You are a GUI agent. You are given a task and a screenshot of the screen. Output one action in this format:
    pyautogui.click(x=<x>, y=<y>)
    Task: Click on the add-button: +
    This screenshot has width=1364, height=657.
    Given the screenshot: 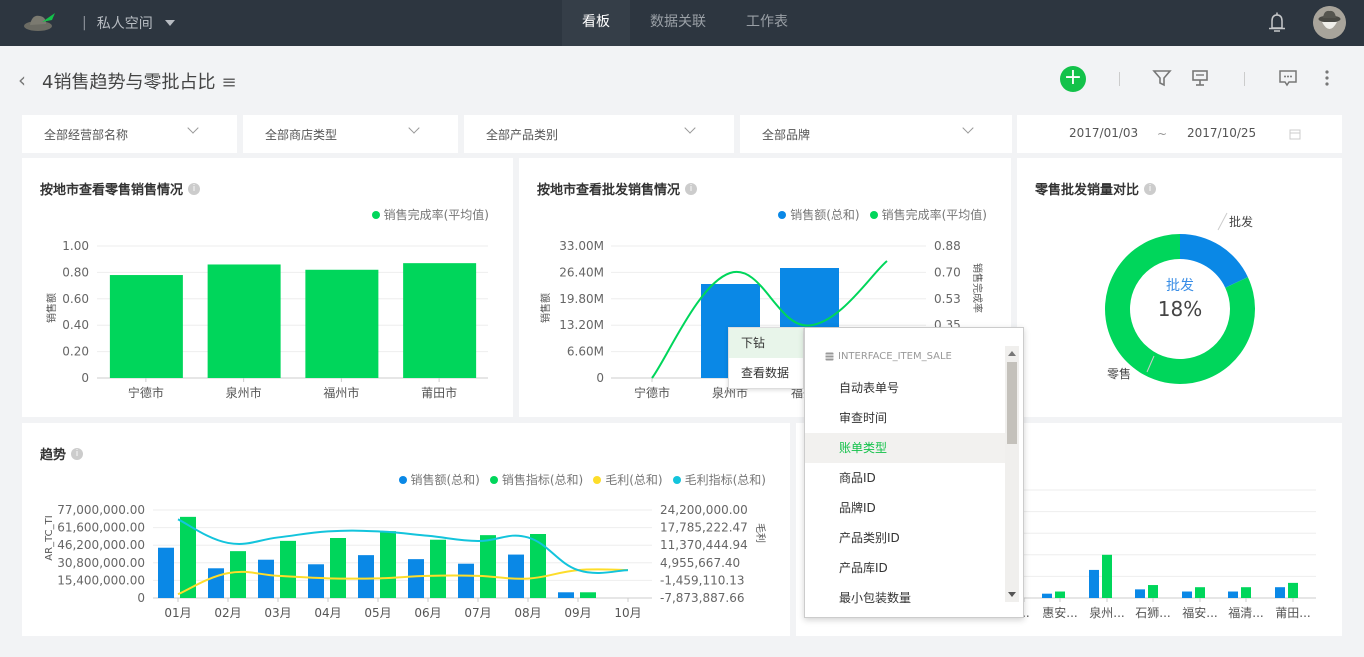 What is the action you would take?
    pyautogui.click(x=1073, y=79)
    